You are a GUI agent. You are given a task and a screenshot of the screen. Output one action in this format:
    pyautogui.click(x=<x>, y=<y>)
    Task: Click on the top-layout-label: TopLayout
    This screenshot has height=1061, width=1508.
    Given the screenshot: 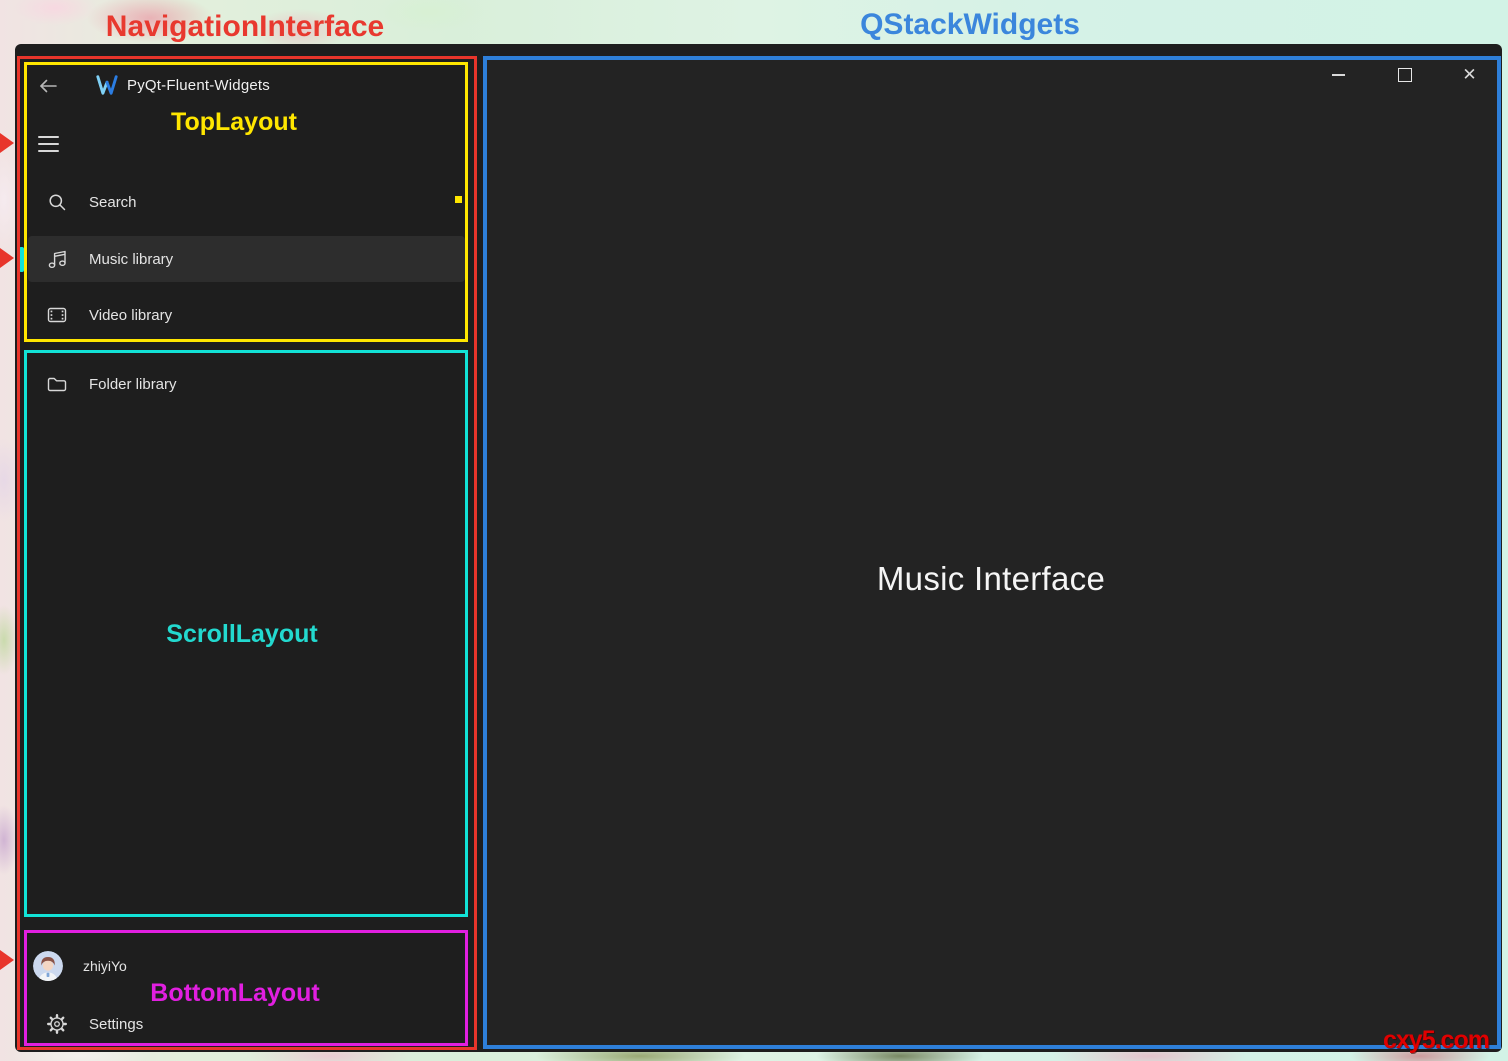 What is the action you would take?
    pyautogui.click(x=234, y=122)
    